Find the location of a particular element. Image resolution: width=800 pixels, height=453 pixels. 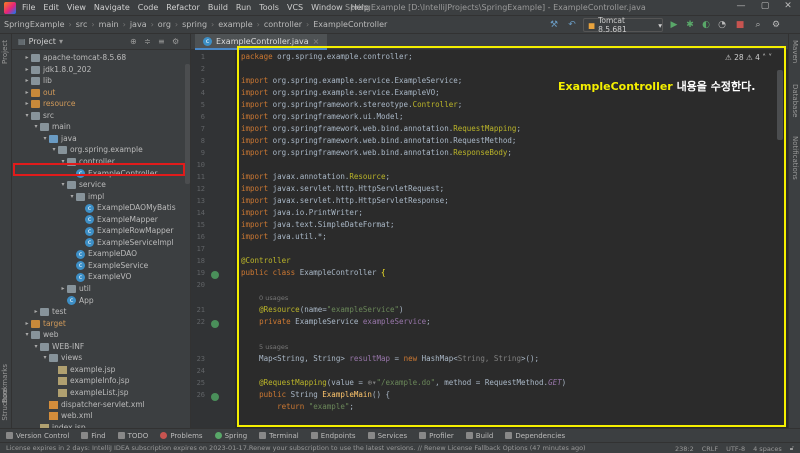

tree-item: ▸ lib is located at coordinates (37, 81).